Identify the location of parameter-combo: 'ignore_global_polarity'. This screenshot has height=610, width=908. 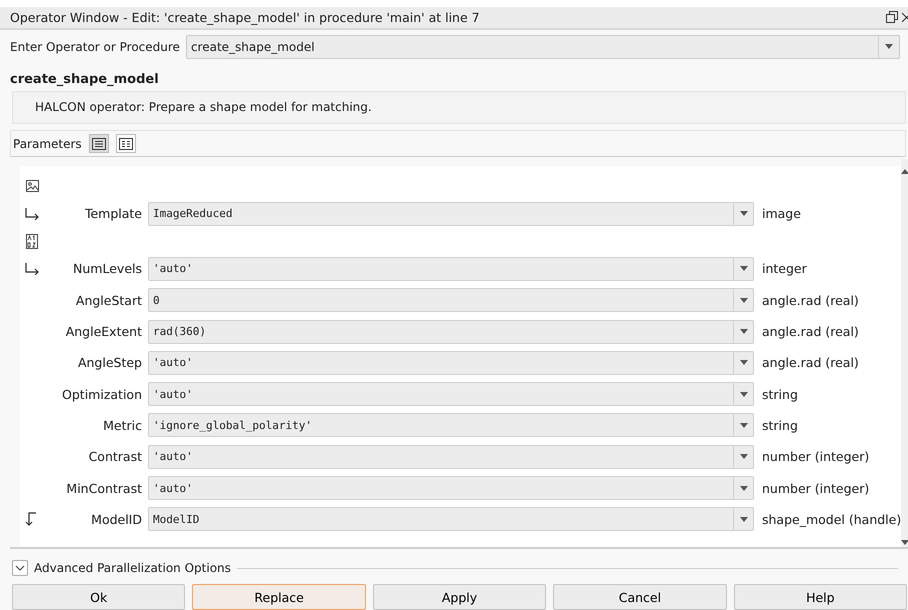
(451, 425).